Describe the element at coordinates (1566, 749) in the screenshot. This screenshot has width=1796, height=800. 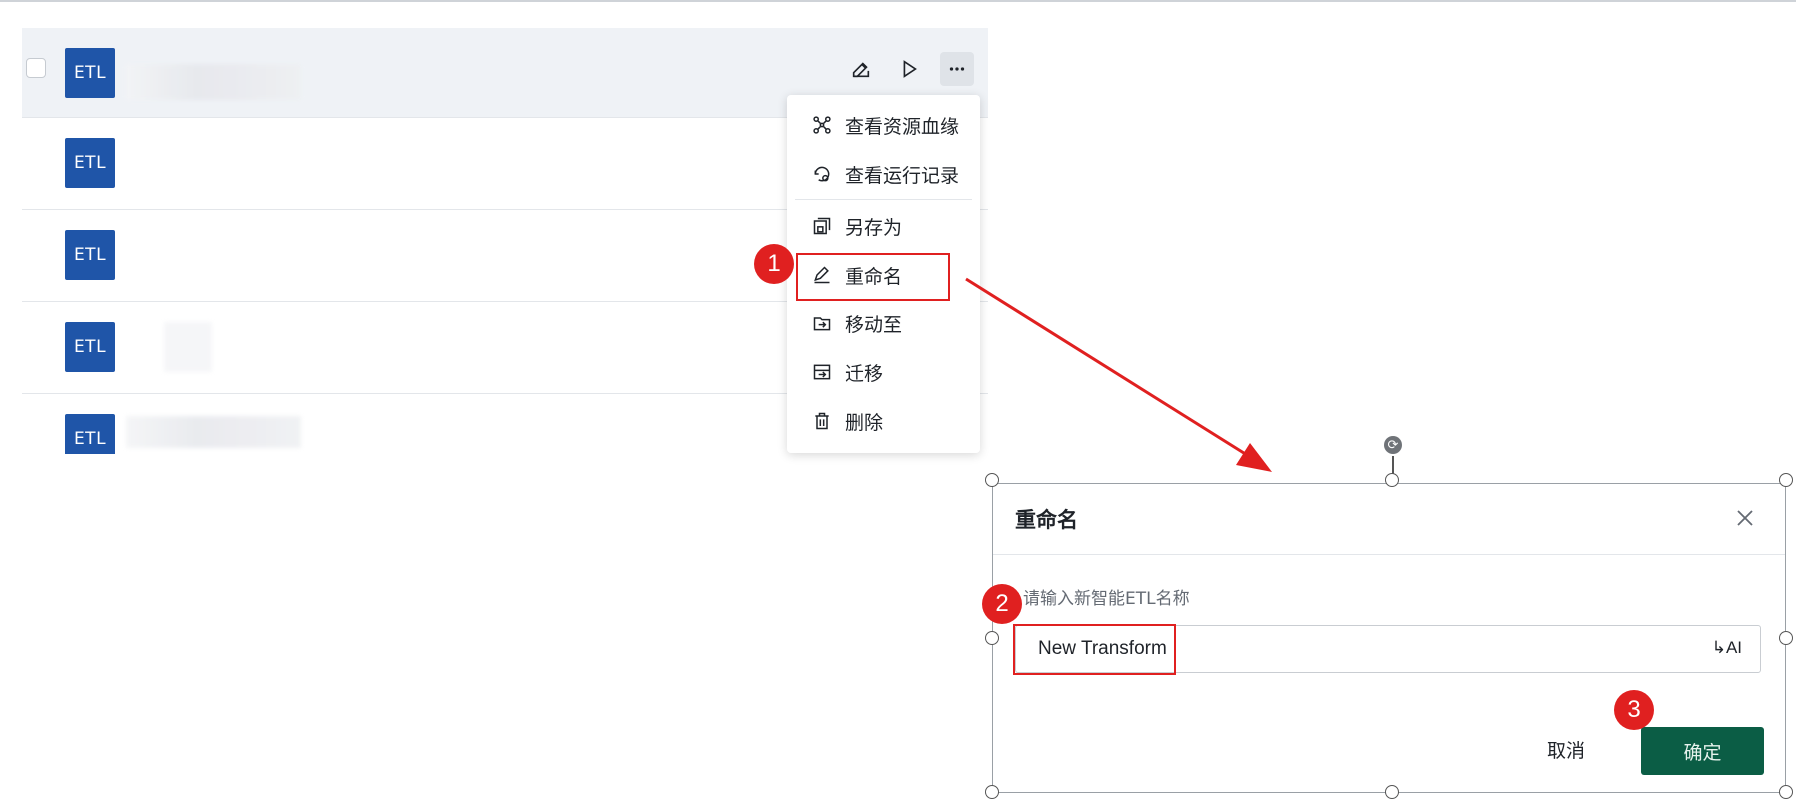
I see `cancel-button: 取消` at that location.